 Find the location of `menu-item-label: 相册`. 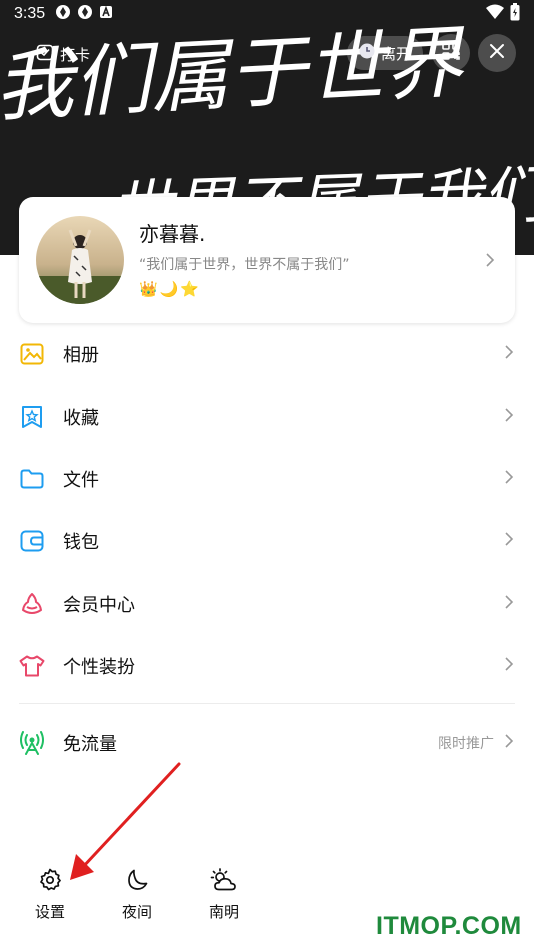

menu-item-label: 相册 is located at coordinates (81, 356).